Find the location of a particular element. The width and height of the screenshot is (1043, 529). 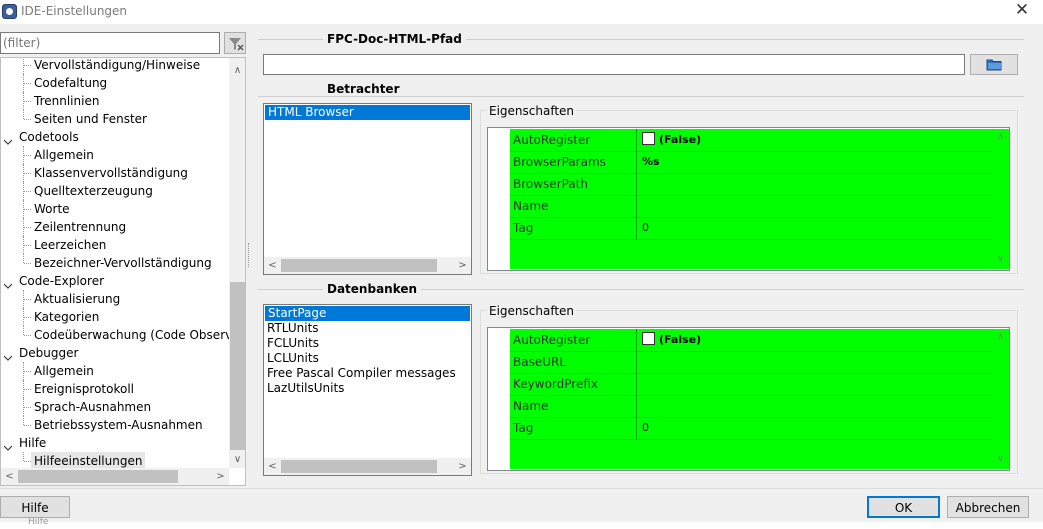

tree-item: Aktualisierung is located at coordinates (115, 299).